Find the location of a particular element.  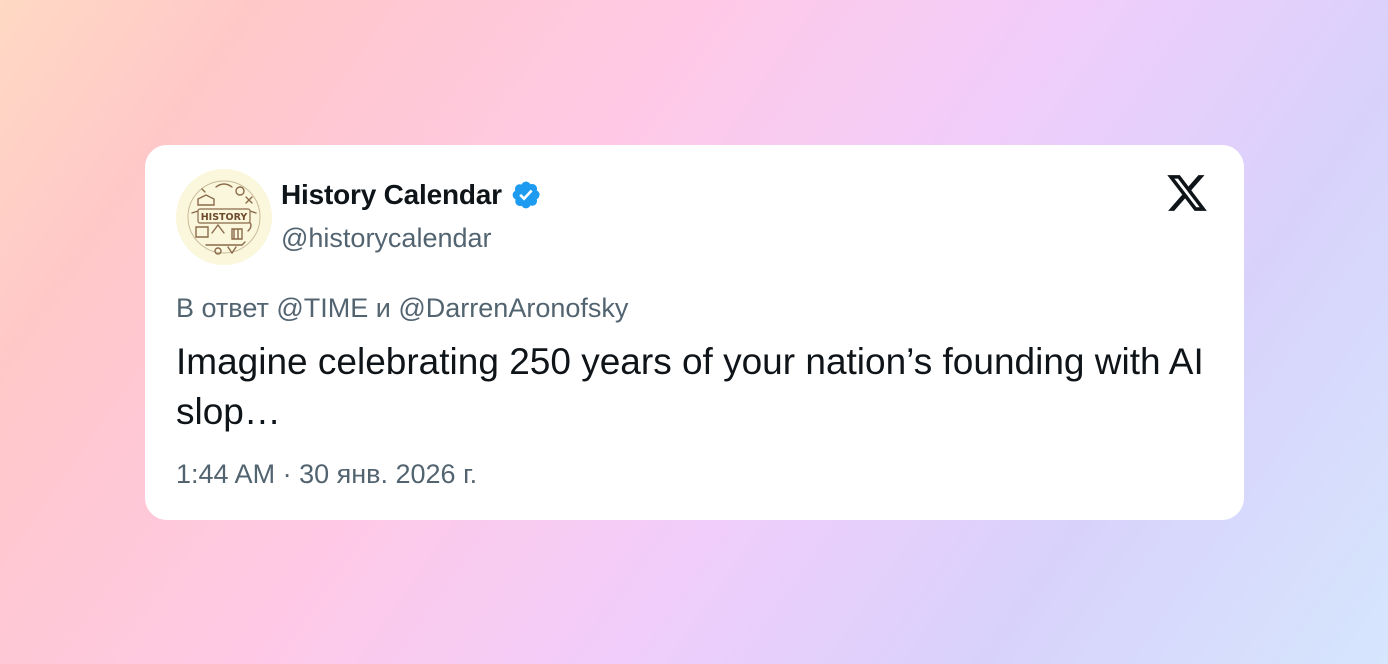

tweet-timestamp: 1:44 AM · 30 янв. 2026 г. is located at coordinates (326, 474).